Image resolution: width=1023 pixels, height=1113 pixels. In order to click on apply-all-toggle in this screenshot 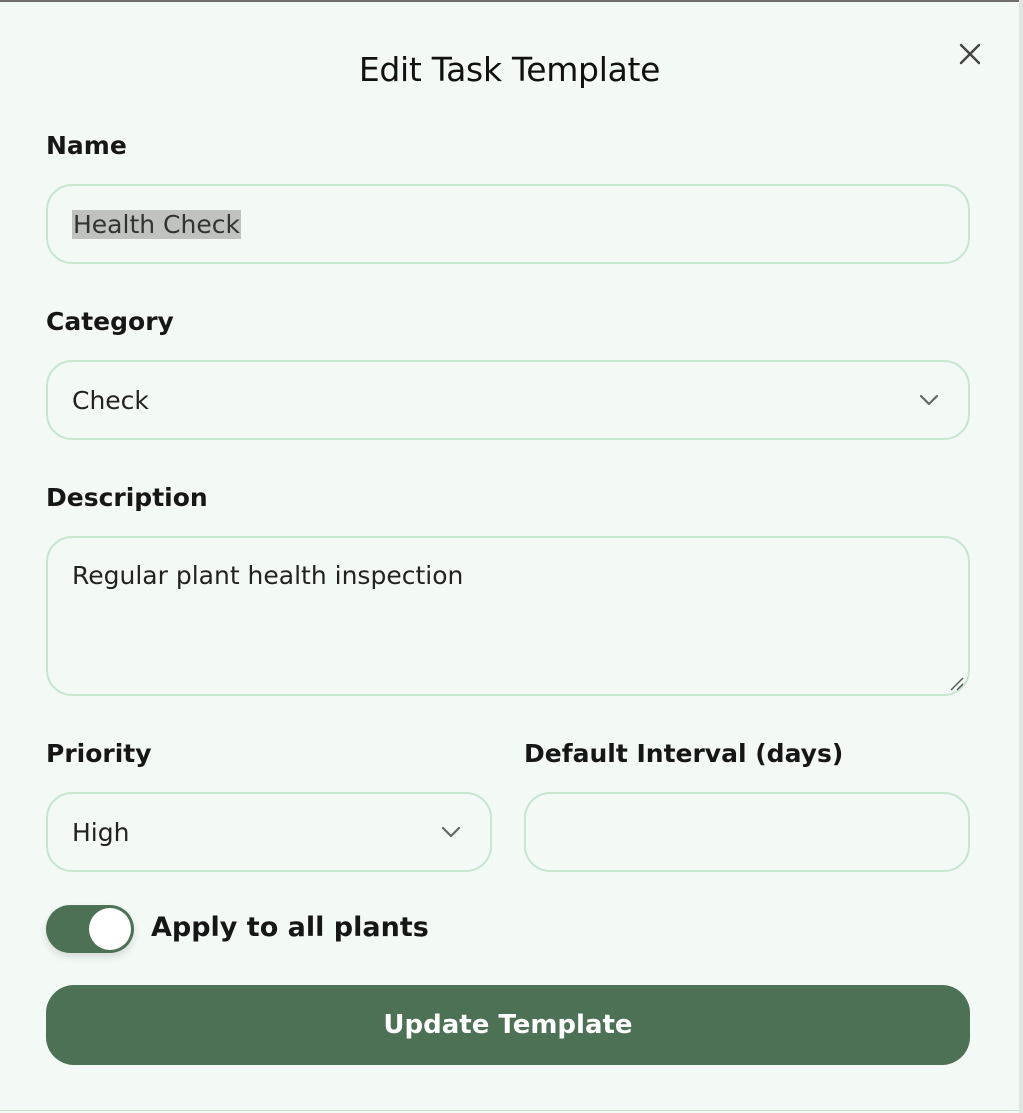, I will do `click(90, 929)`.